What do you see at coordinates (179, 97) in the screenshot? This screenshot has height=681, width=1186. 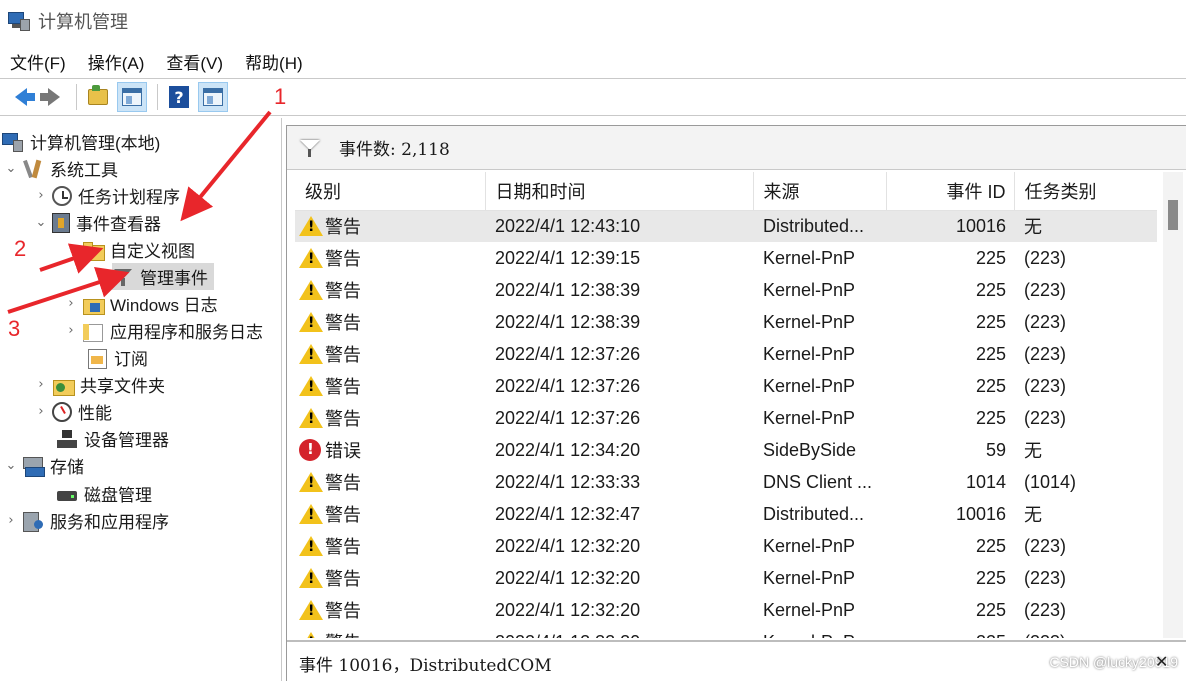 I see `help-button: ?` at bounding box center [179, 97].